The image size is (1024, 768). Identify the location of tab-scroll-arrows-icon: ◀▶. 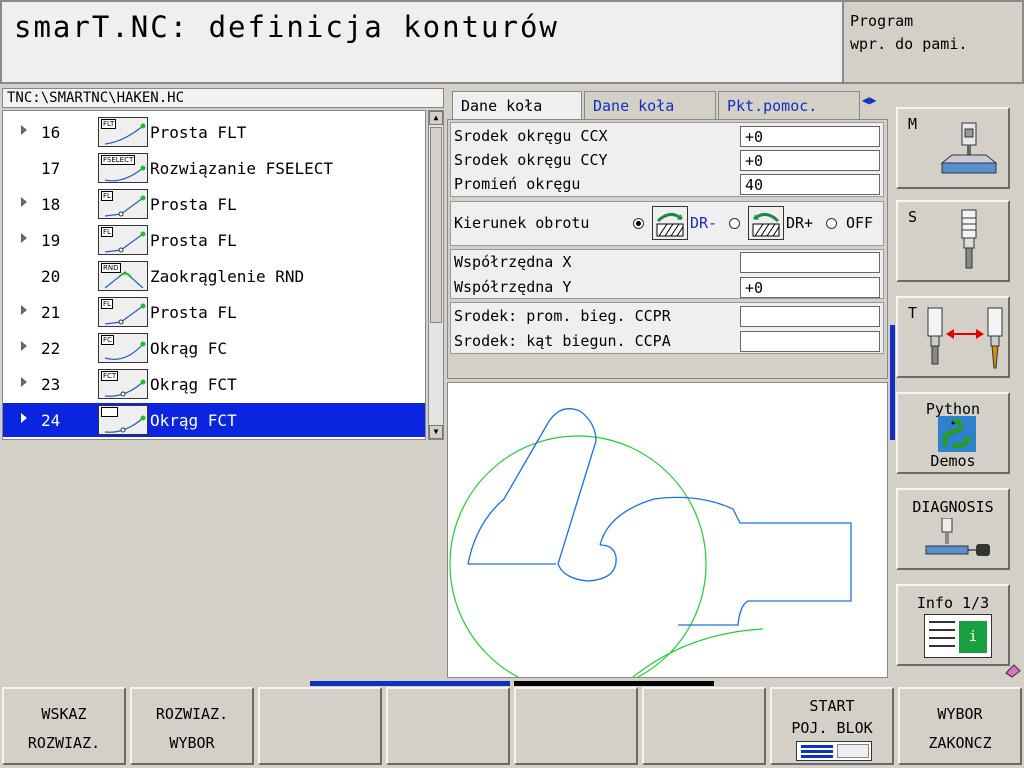
(875, 105).